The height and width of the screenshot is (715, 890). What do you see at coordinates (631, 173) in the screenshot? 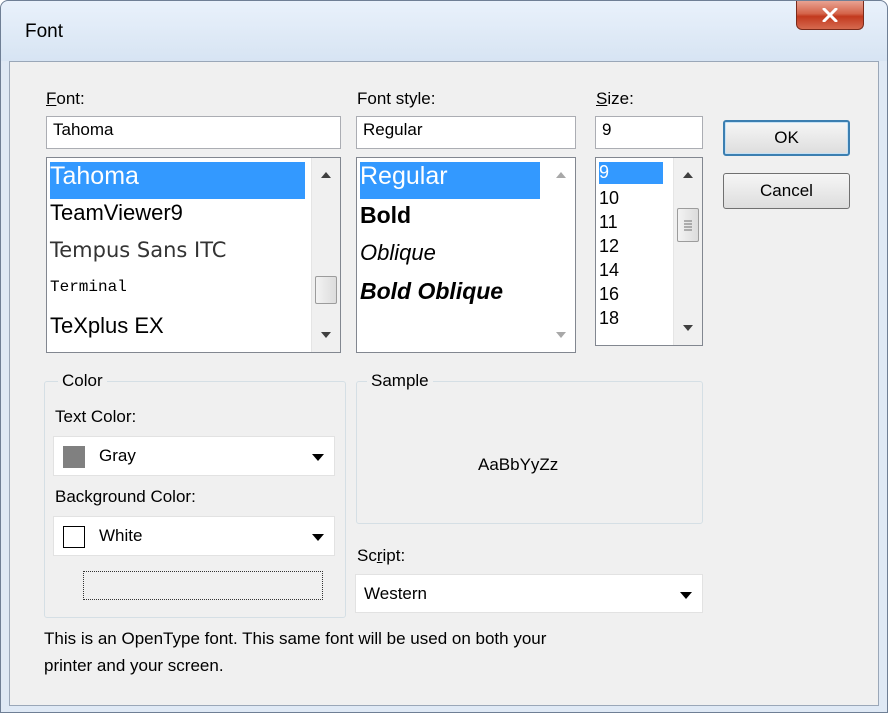
I see `list-item: 9` at bounding box center [631, 173].